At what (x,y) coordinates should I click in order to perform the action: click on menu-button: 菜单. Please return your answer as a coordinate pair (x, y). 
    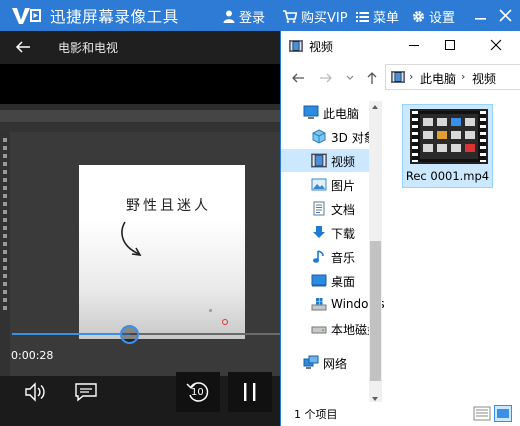
    Looking at the image, I should click on (377, 16).